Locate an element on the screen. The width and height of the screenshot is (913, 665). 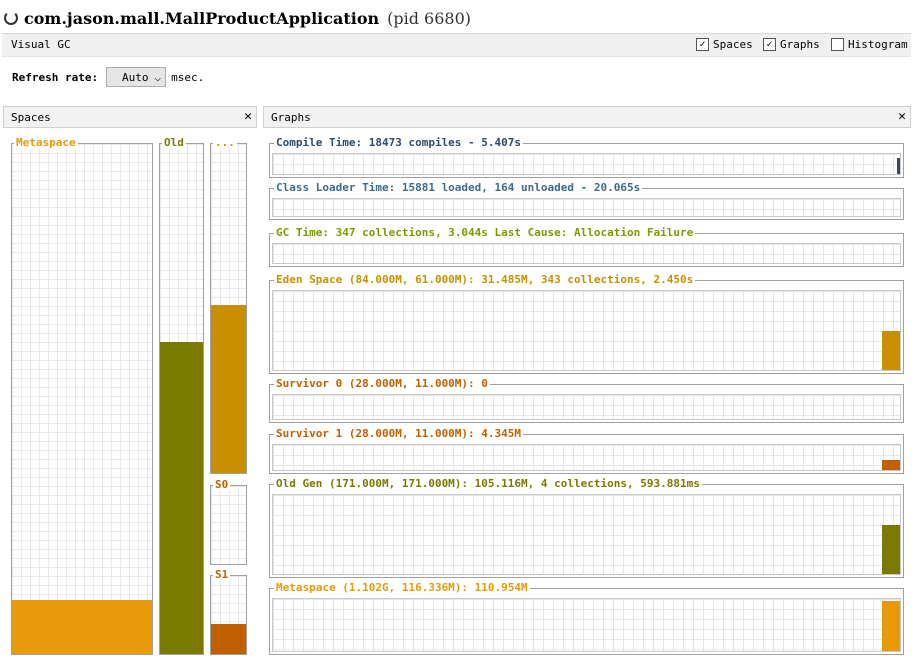
survivor-0-pool: S0 is located at coordinates (228, 521).